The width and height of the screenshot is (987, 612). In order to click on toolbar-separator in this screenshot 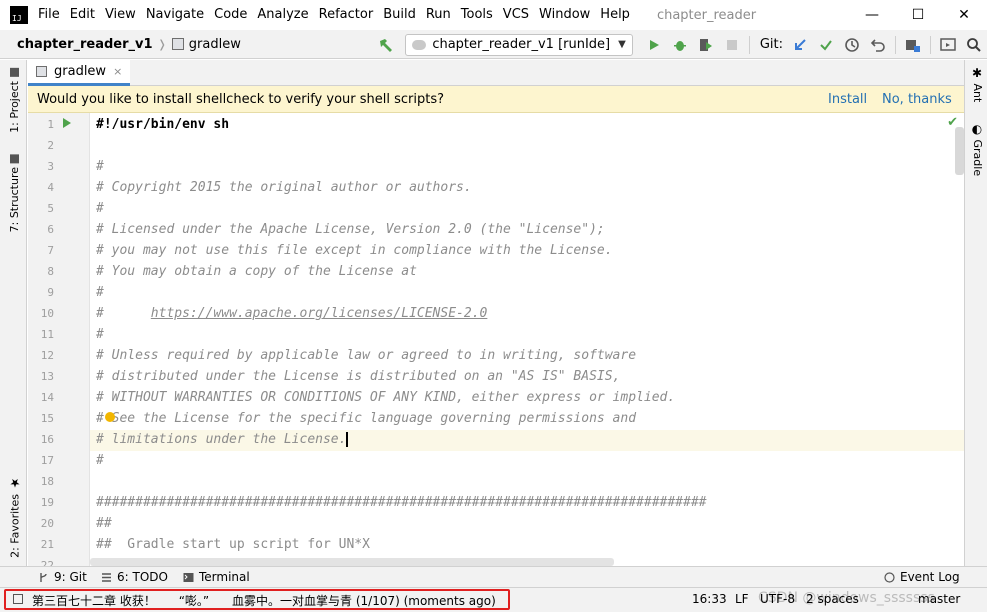, I will do `click(749, 44)`.